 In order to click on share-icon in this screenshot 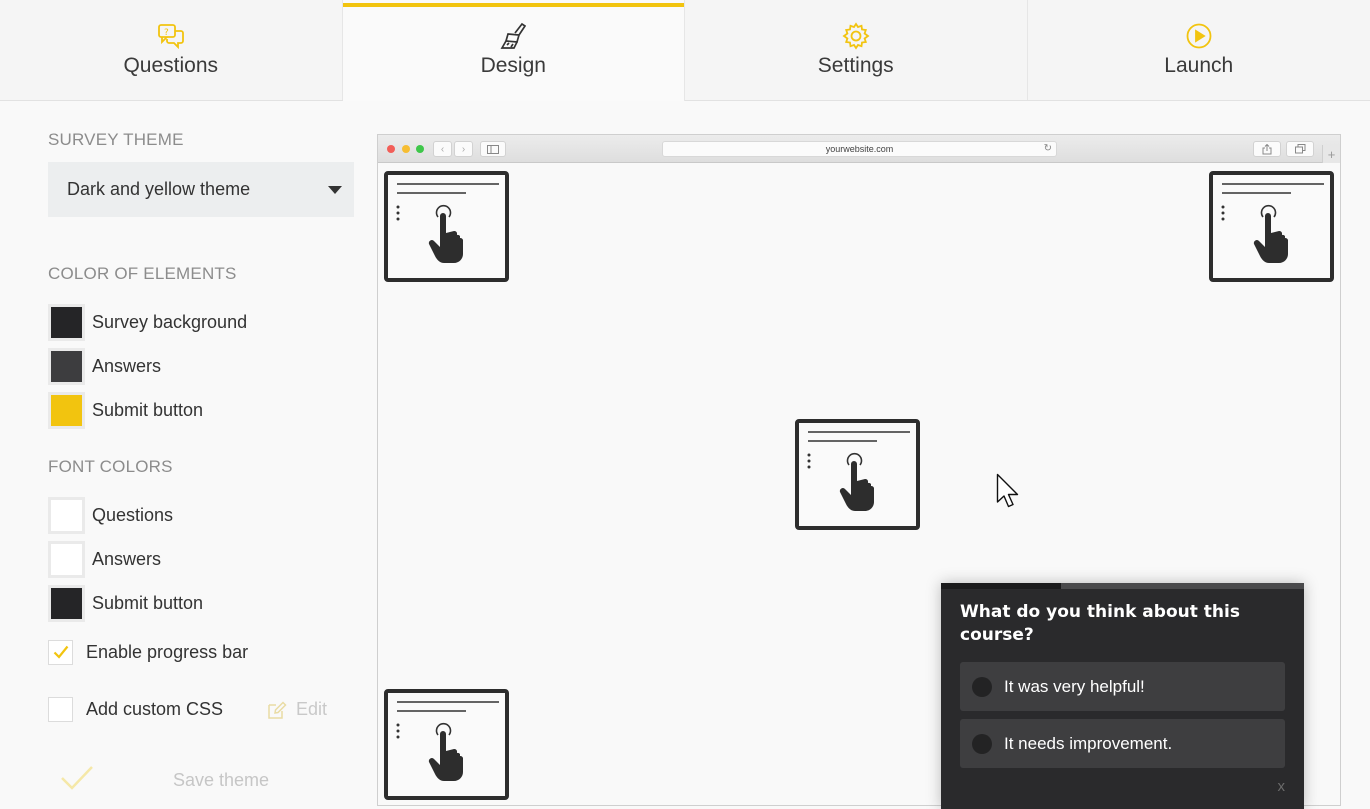, I will do `click(1267, 149)`.